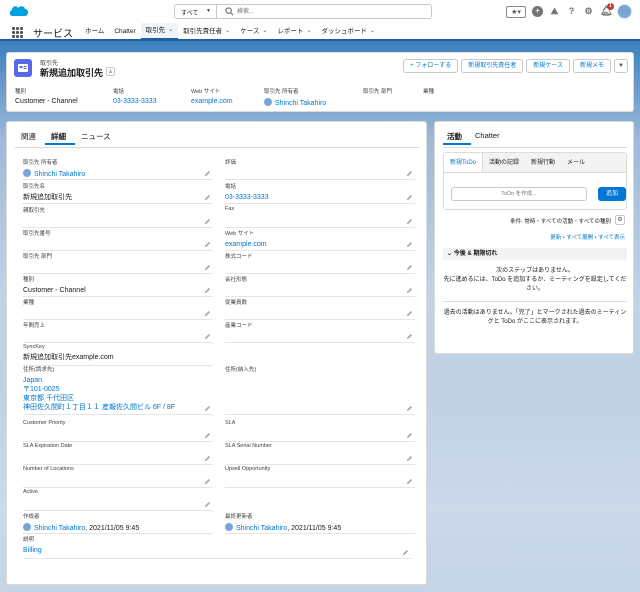 Image resolution: width=640 pixels, height=592 pixels. What do you see at coordinates (118, 380) in the screenshot?
I see `address-line: Japan` at bounding box center [118, 380].